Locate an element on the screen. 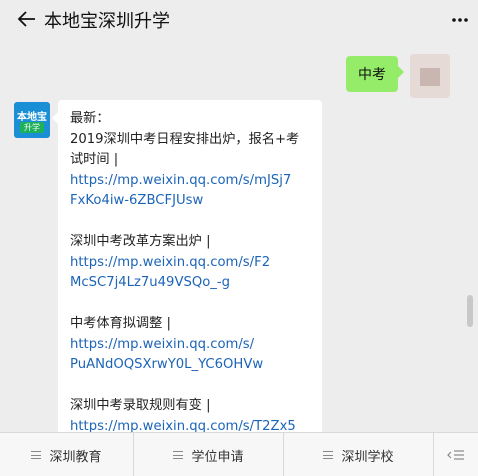 The height and width of the screenshot is (476, 478). more-options-icon is located at coordinates (460, 20).